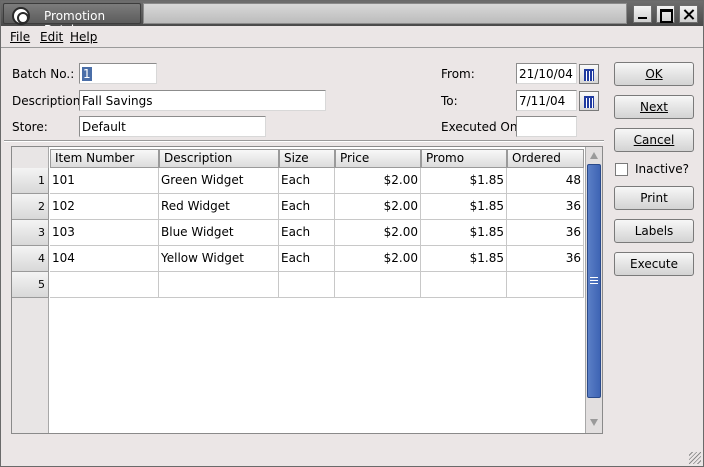  I want to click on cell-description: Yellow Widget, so click(219, 259).